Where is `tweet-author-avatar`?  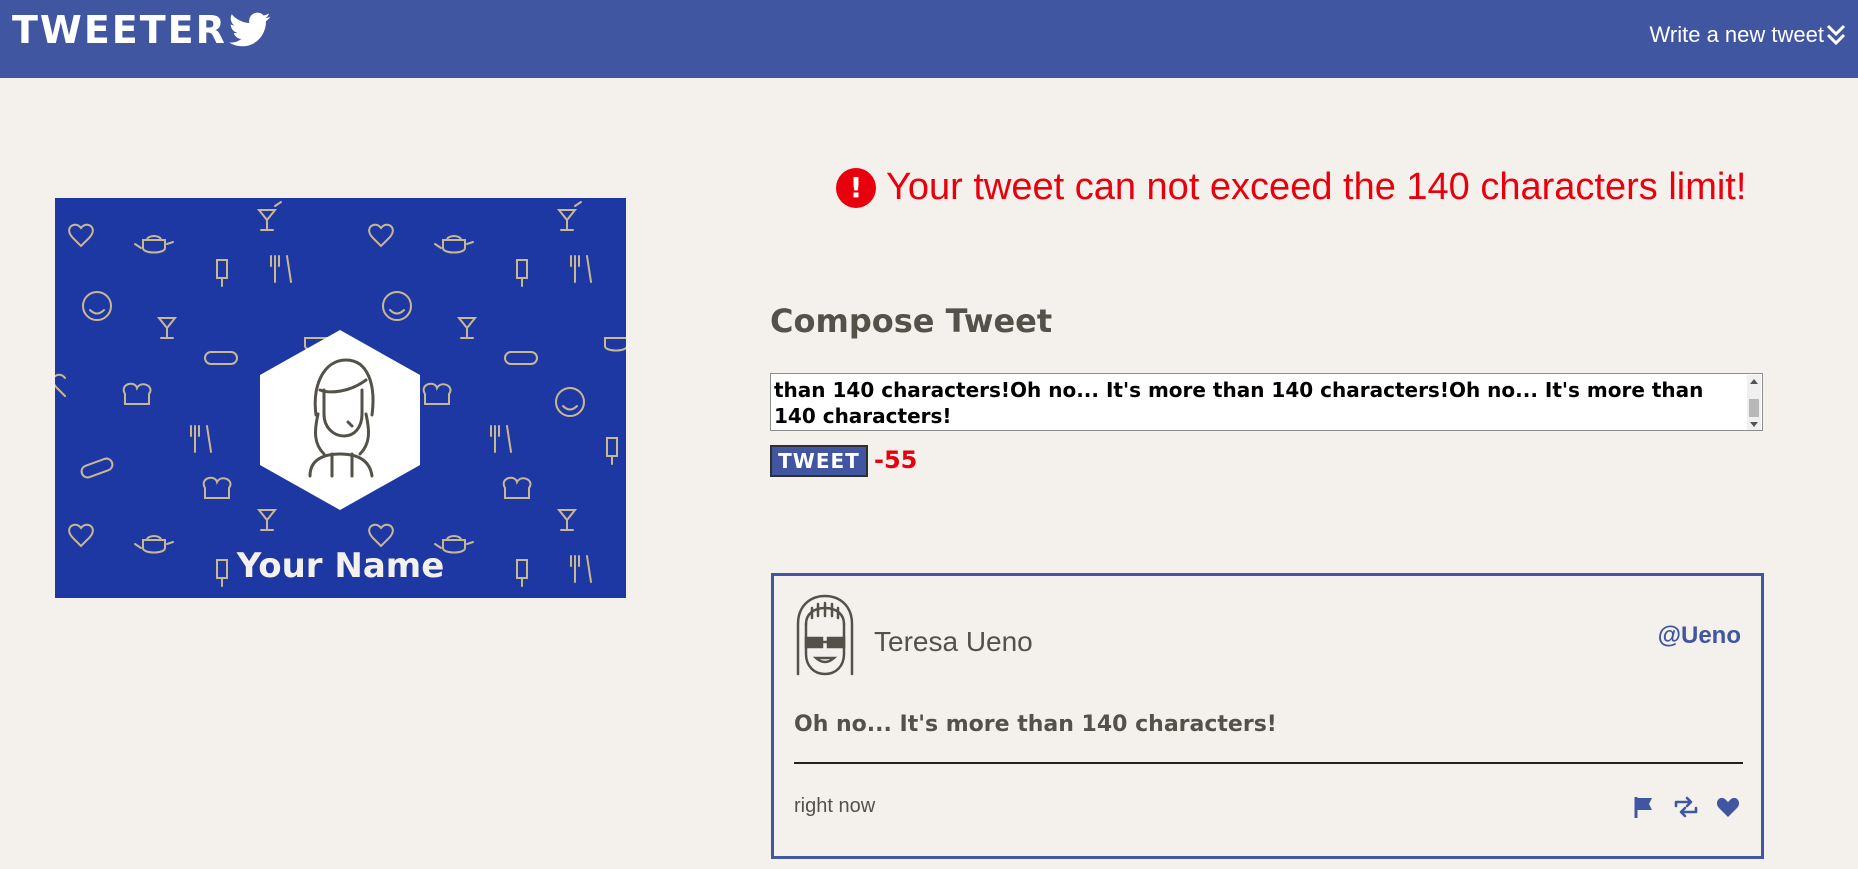
tweet-author-avatar is located at coordinates (825, 635).